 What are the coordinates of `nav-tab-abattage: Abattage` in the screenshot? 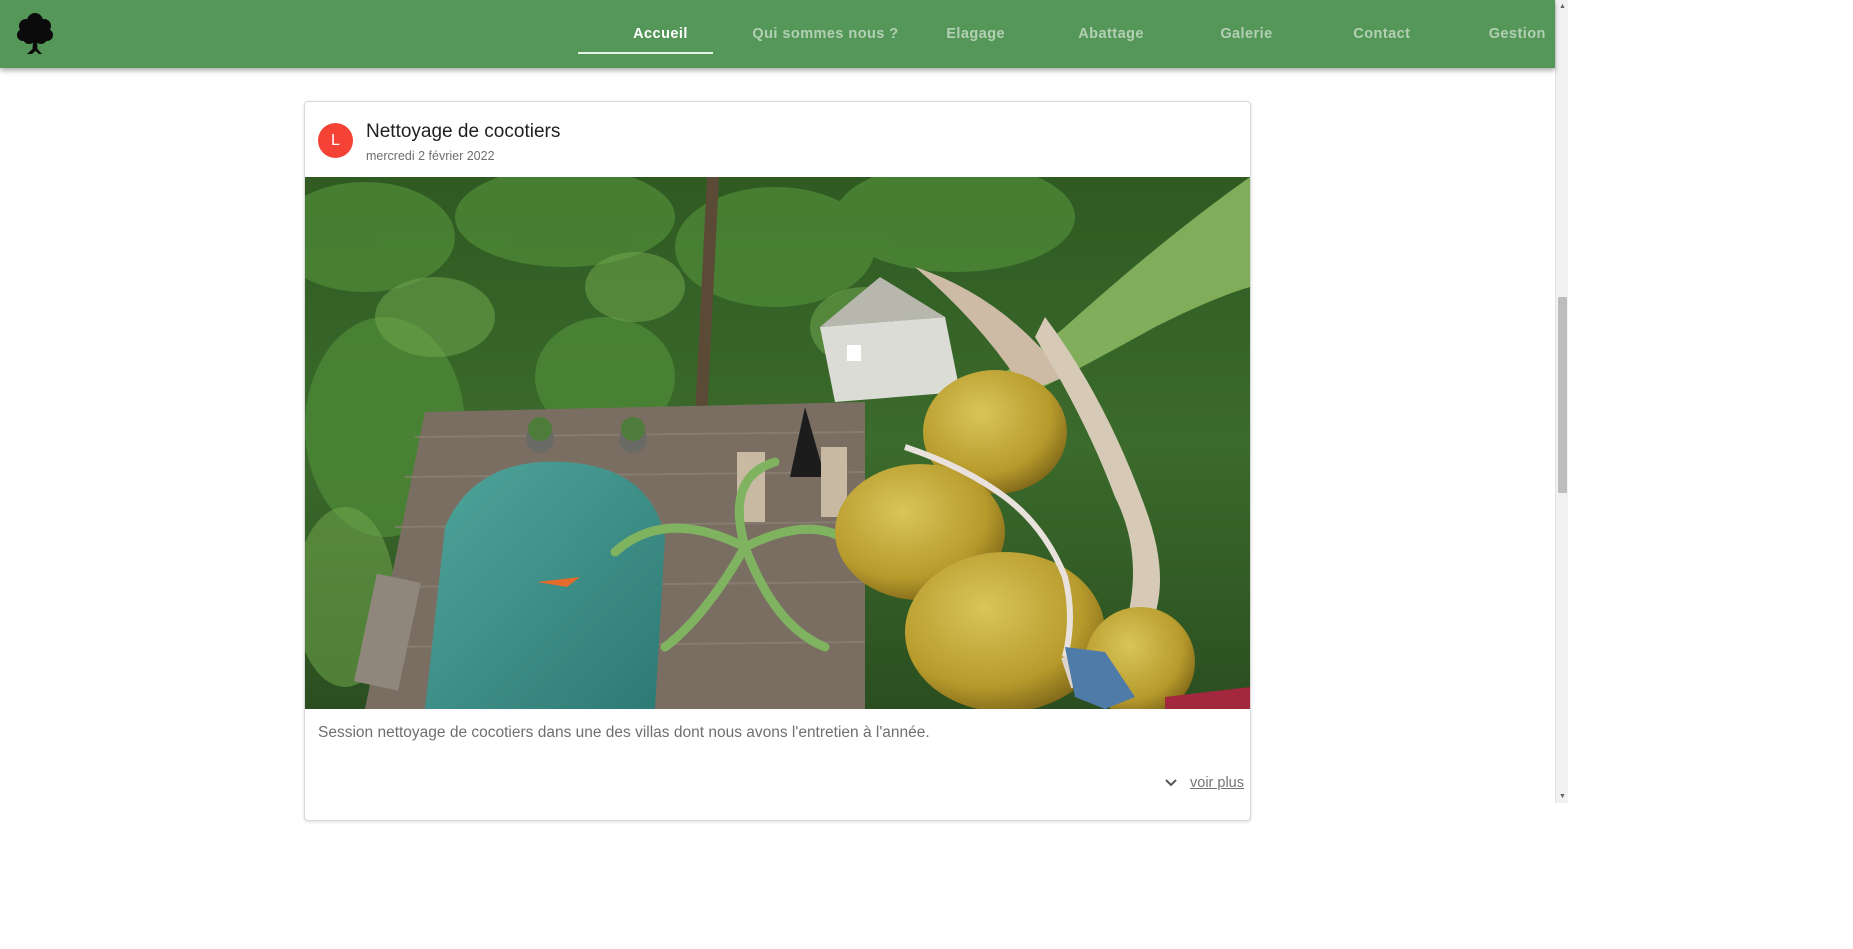 It's located at (1110, 34).